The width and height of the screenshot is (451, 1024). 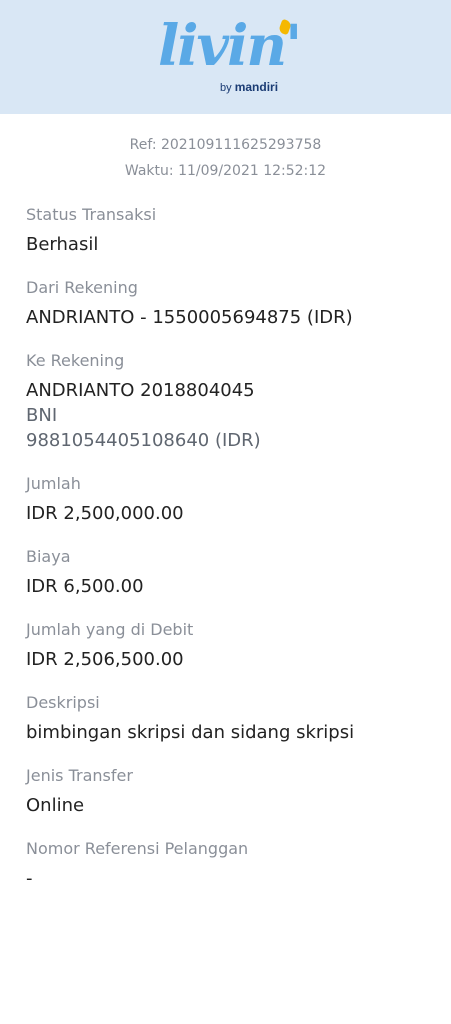 What do you see at coordinates (62, 244) in the screenshot?
I see `status-value: Berhasil` at bounding box center [62, 244].